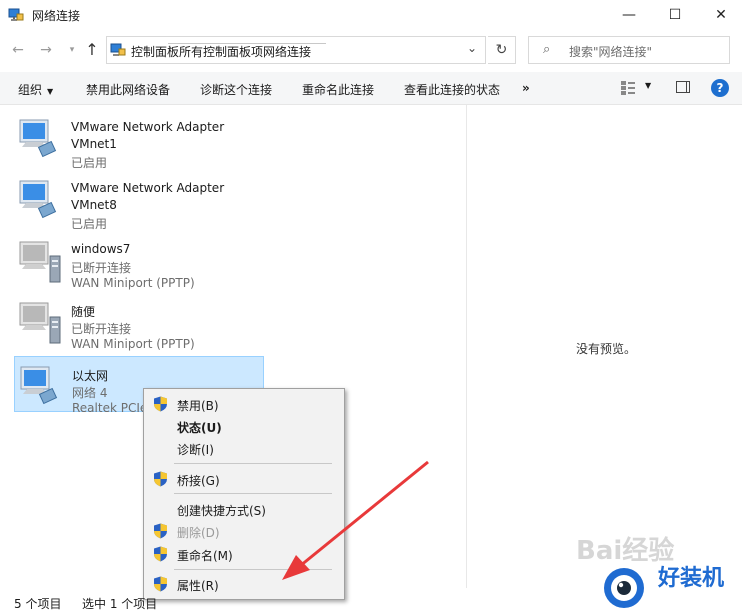 This screenshot has width=742, height=614. I want to click on control-panel-icon, so click(118, 49).